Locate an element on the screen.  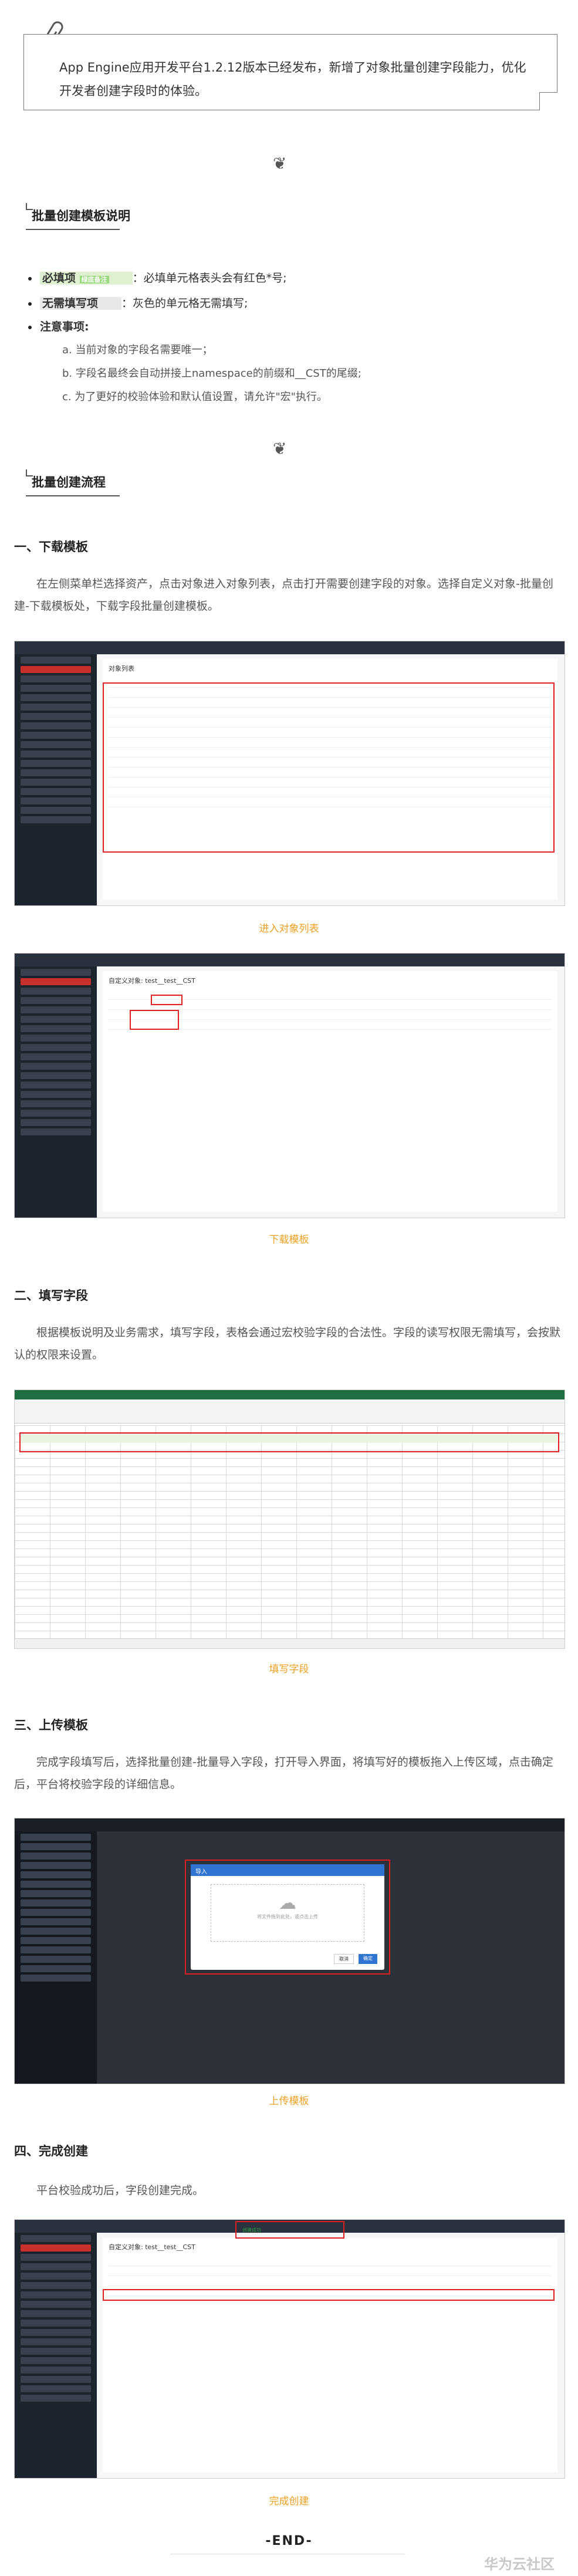
screenshot-download-template: 自定义对象: test__test__CST is located at coordinates (289, 1085).